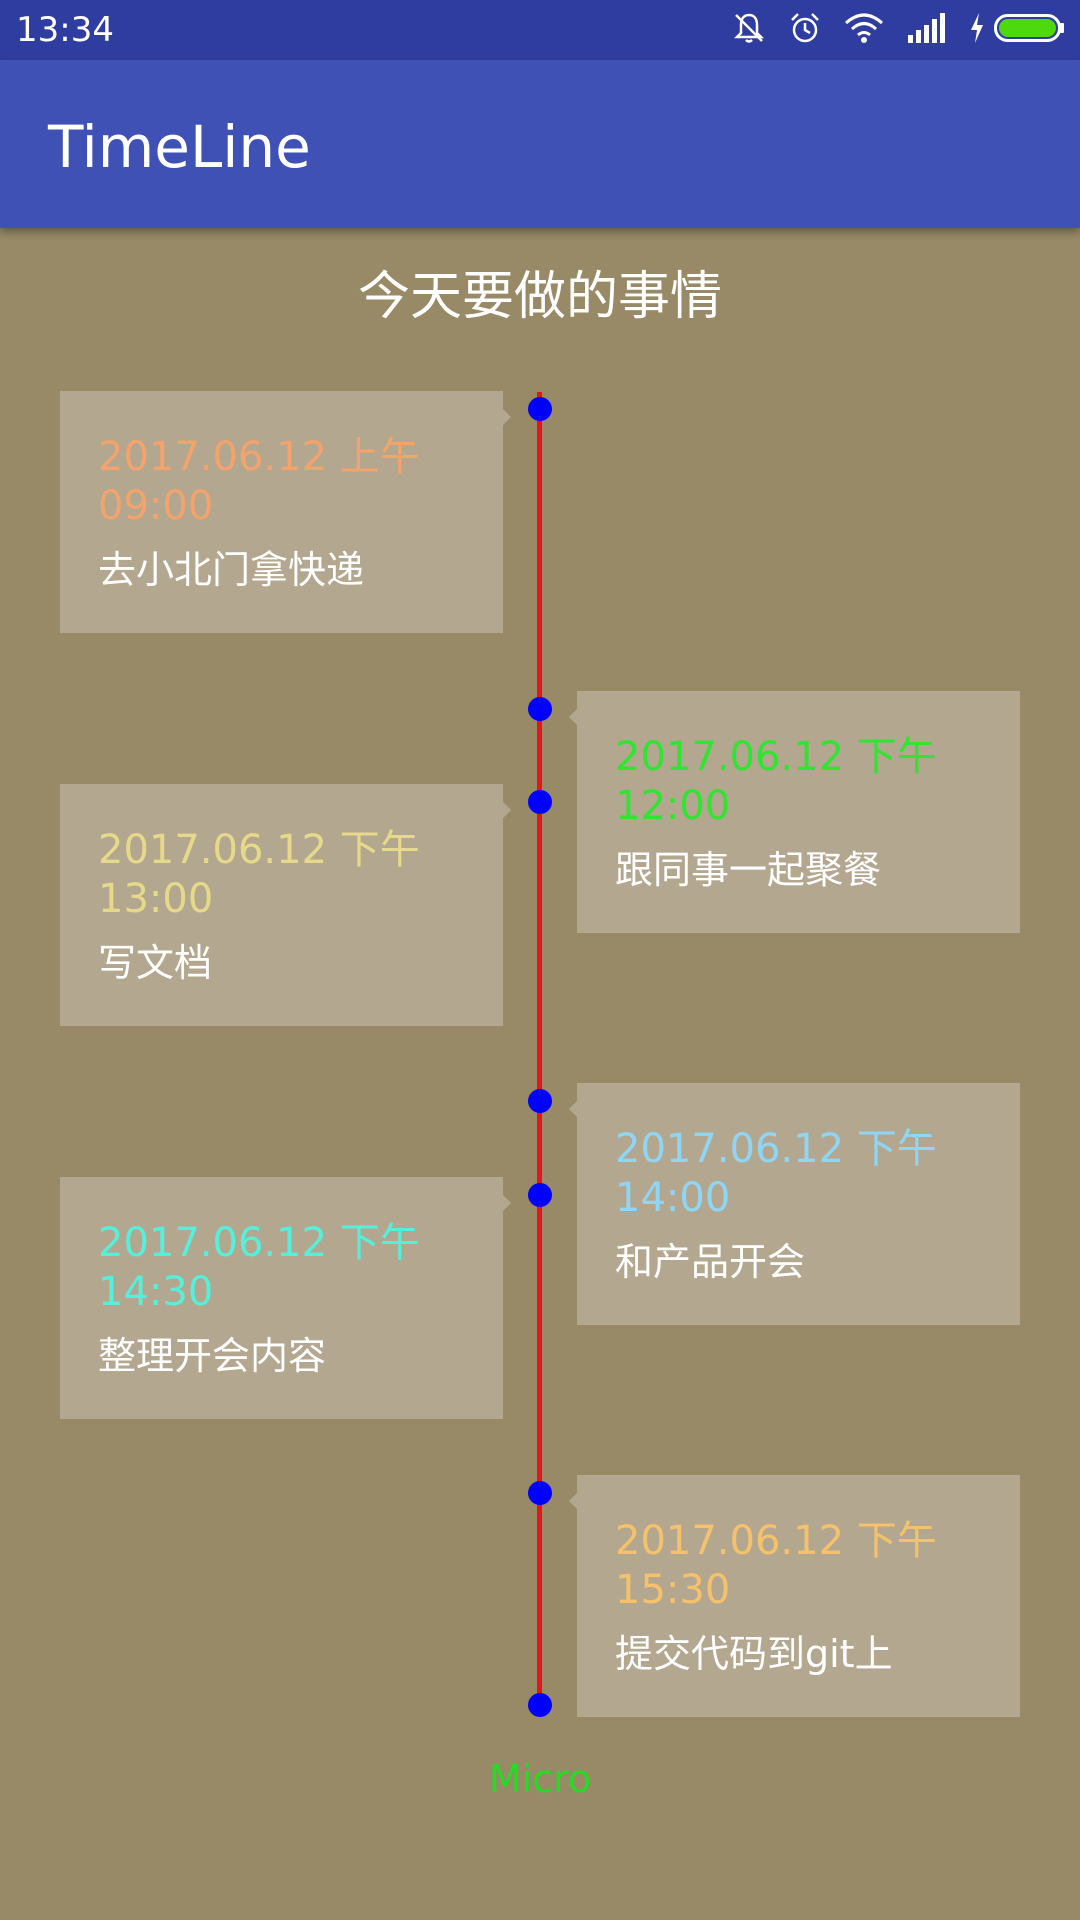 The width and height of the screenshot is (1080, 1920). What do you see at coordinates (259, 1267) in the screenshot?
I see `event-time: 2017.06.12 下午 14:30` at bounding box center [259, 1267].